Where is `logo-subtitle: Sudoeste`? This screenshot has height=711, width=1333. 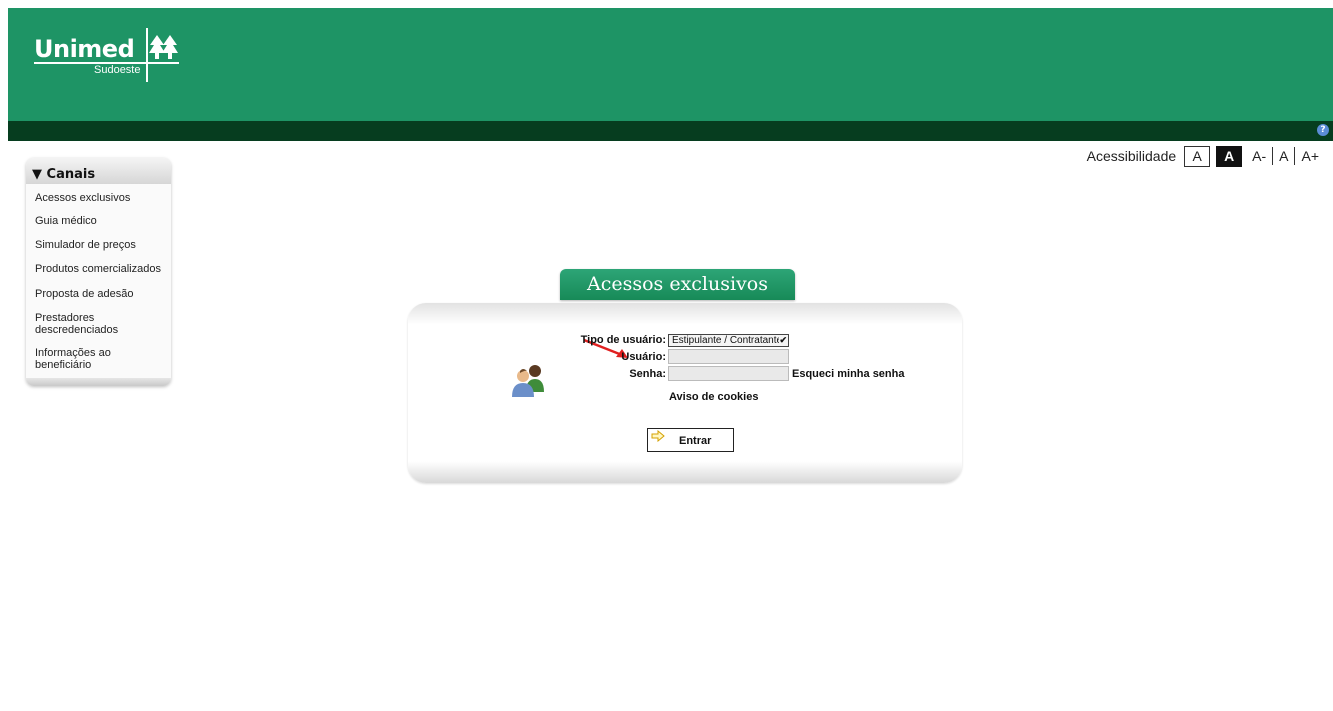
logo-subtitle: Sudoeste is located at coordinates (117, 70).